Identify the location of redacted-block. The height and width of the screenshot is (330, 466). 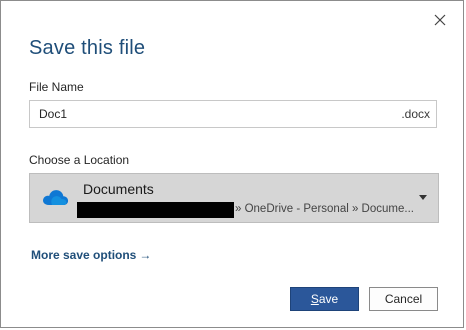
(155, 210).